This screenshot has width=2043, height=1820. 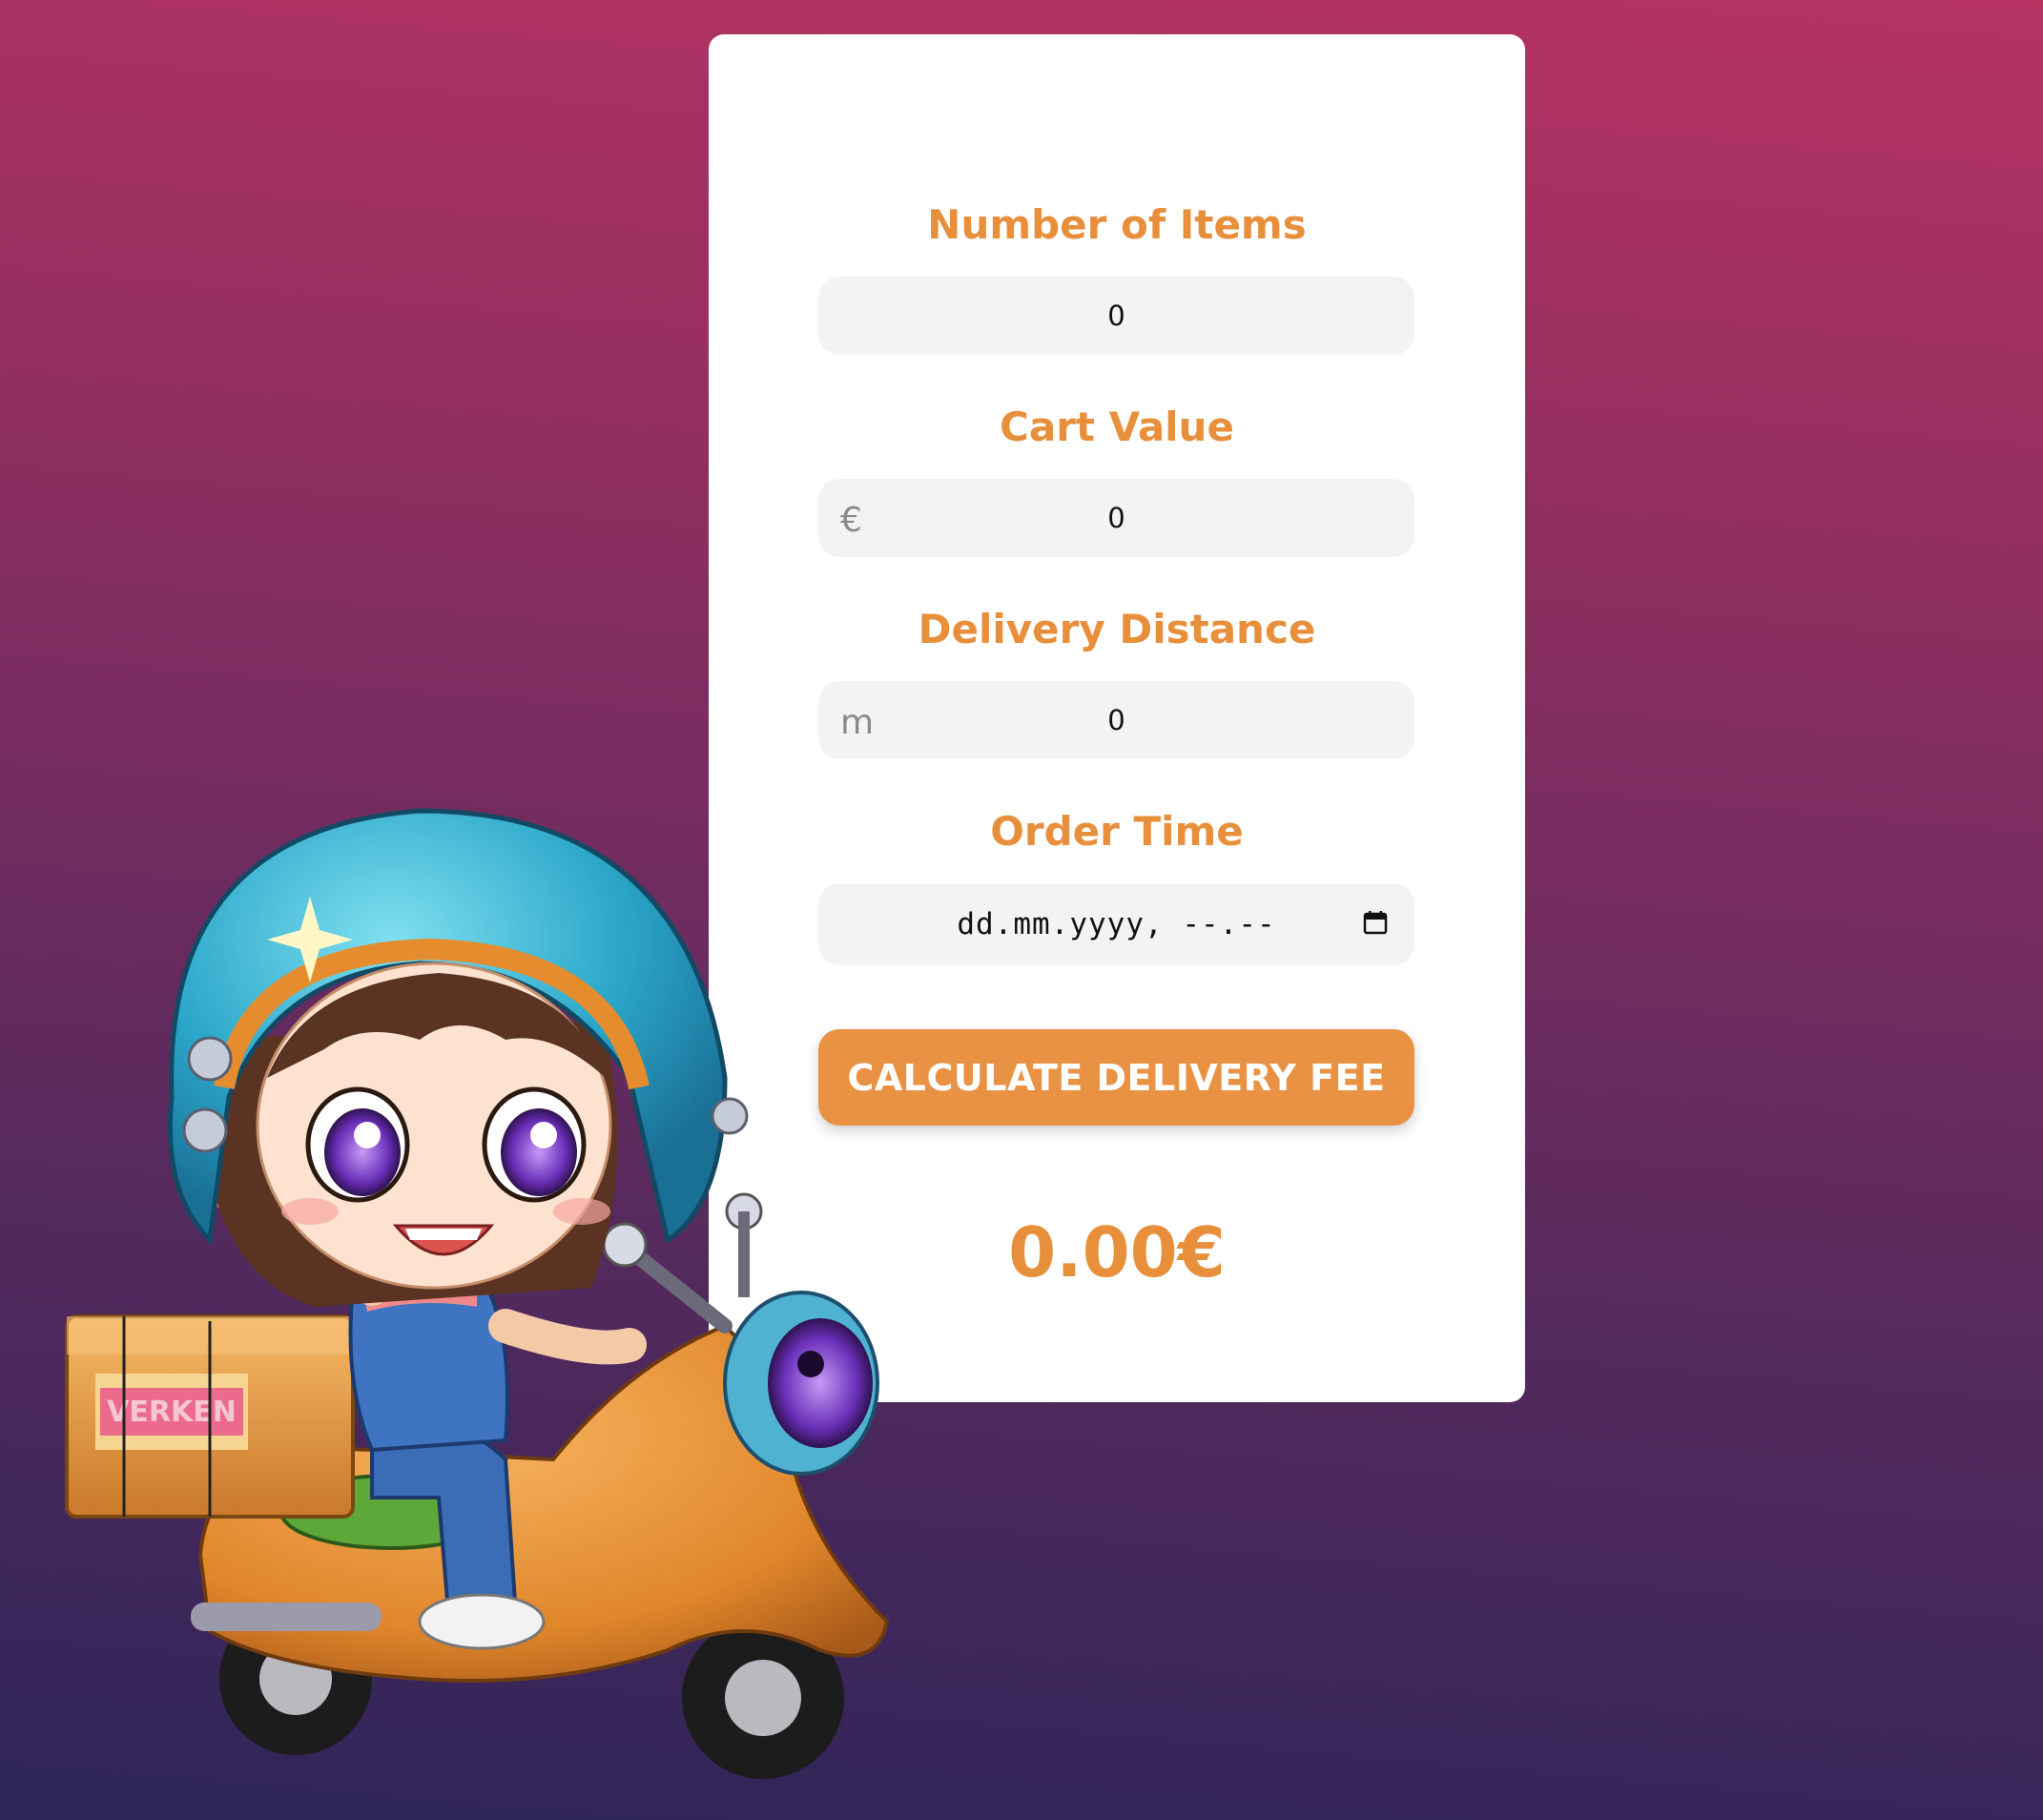 What do you see at coordinates (1117, 427) in the screenshot?
I see `cart-value-label: Cart Value` at bounding box center [1117, 427].